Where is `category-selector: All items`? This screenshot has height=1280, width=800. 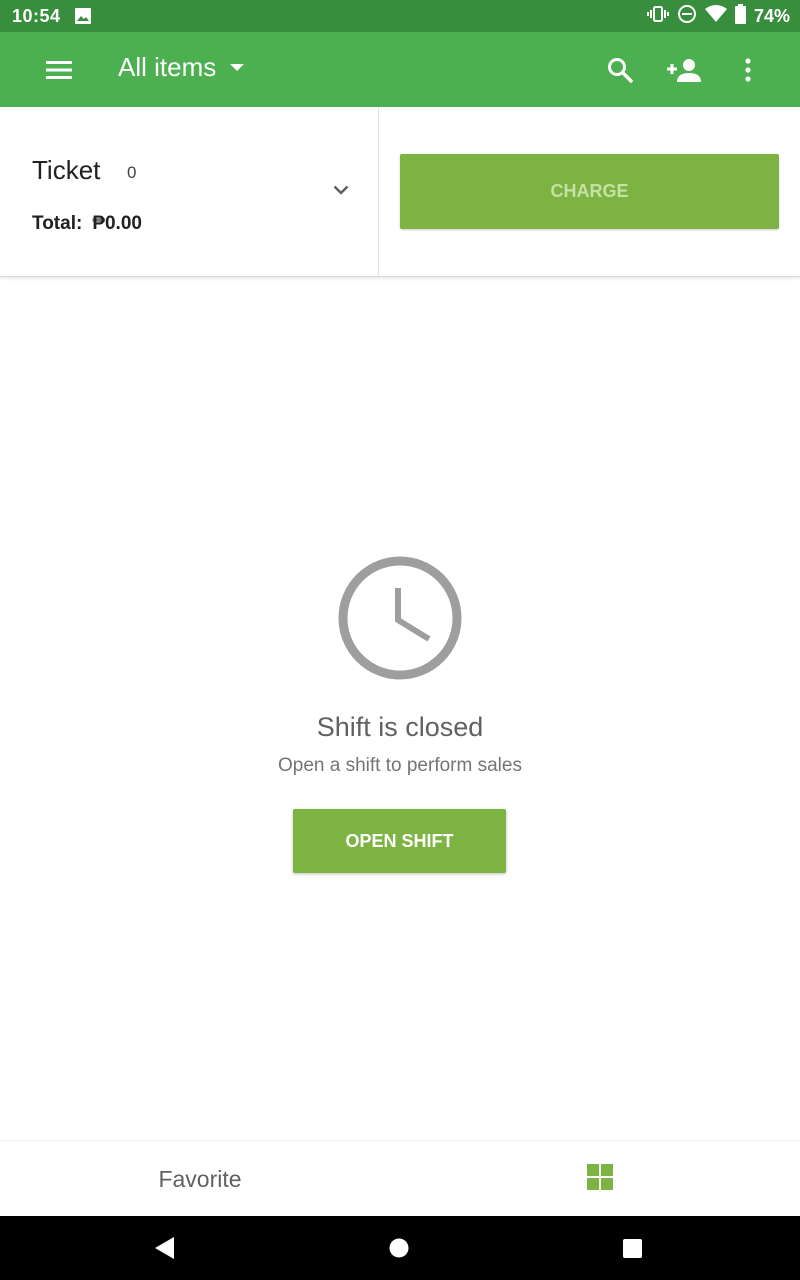
category-selector: All items is located at coordinates (181, 67).